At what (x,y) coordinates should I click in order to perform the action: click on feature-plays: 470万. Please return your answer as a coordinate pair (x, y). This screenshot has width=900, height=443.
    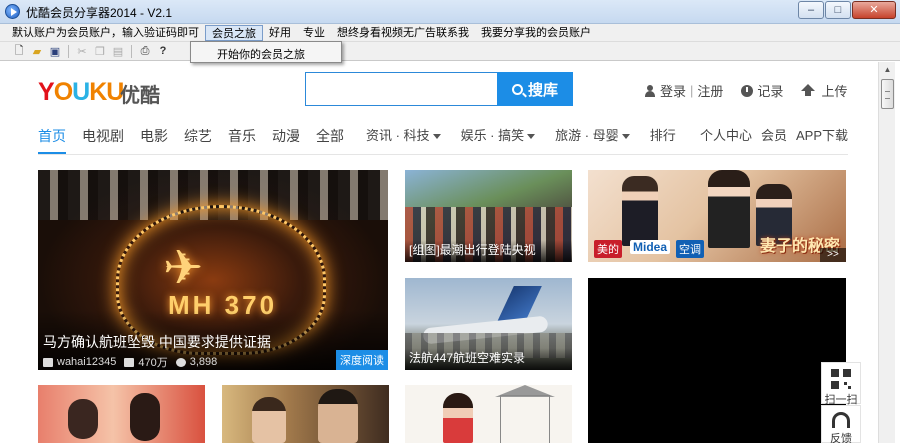
    Looking at the image, I should click on (153, 363).